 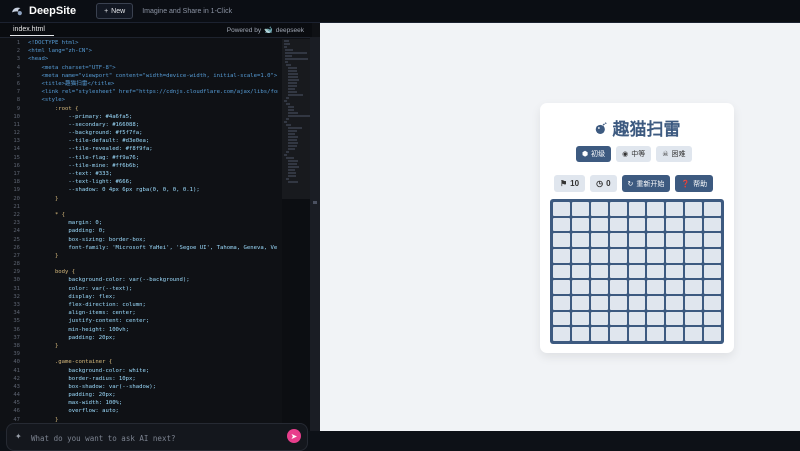 I want to click on app-logo: DeepSite, so click(x=43, y=11).